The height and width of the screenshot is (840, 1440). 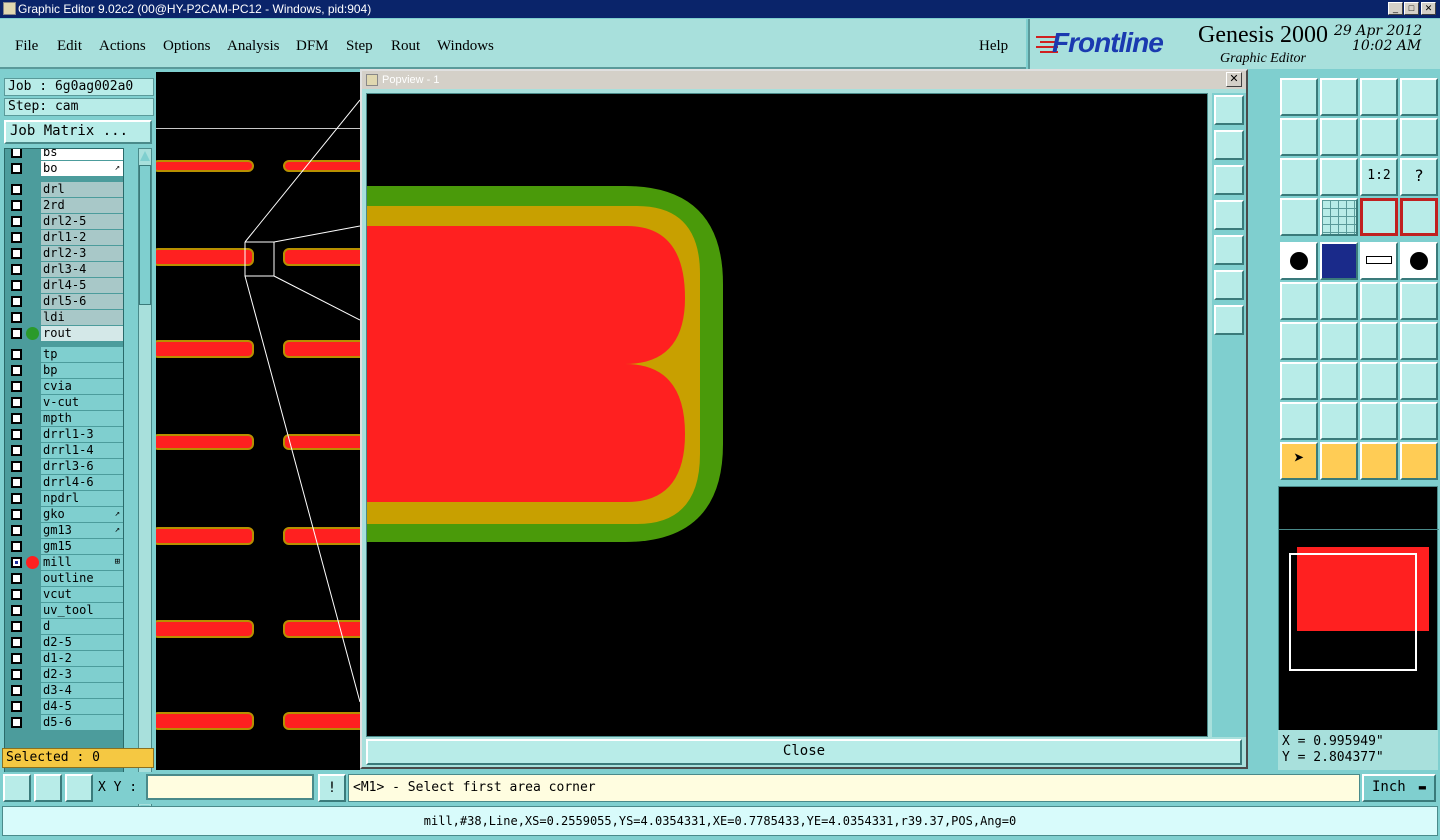 I want to click on menu-windows: Windows, so click(x=465, y=46).